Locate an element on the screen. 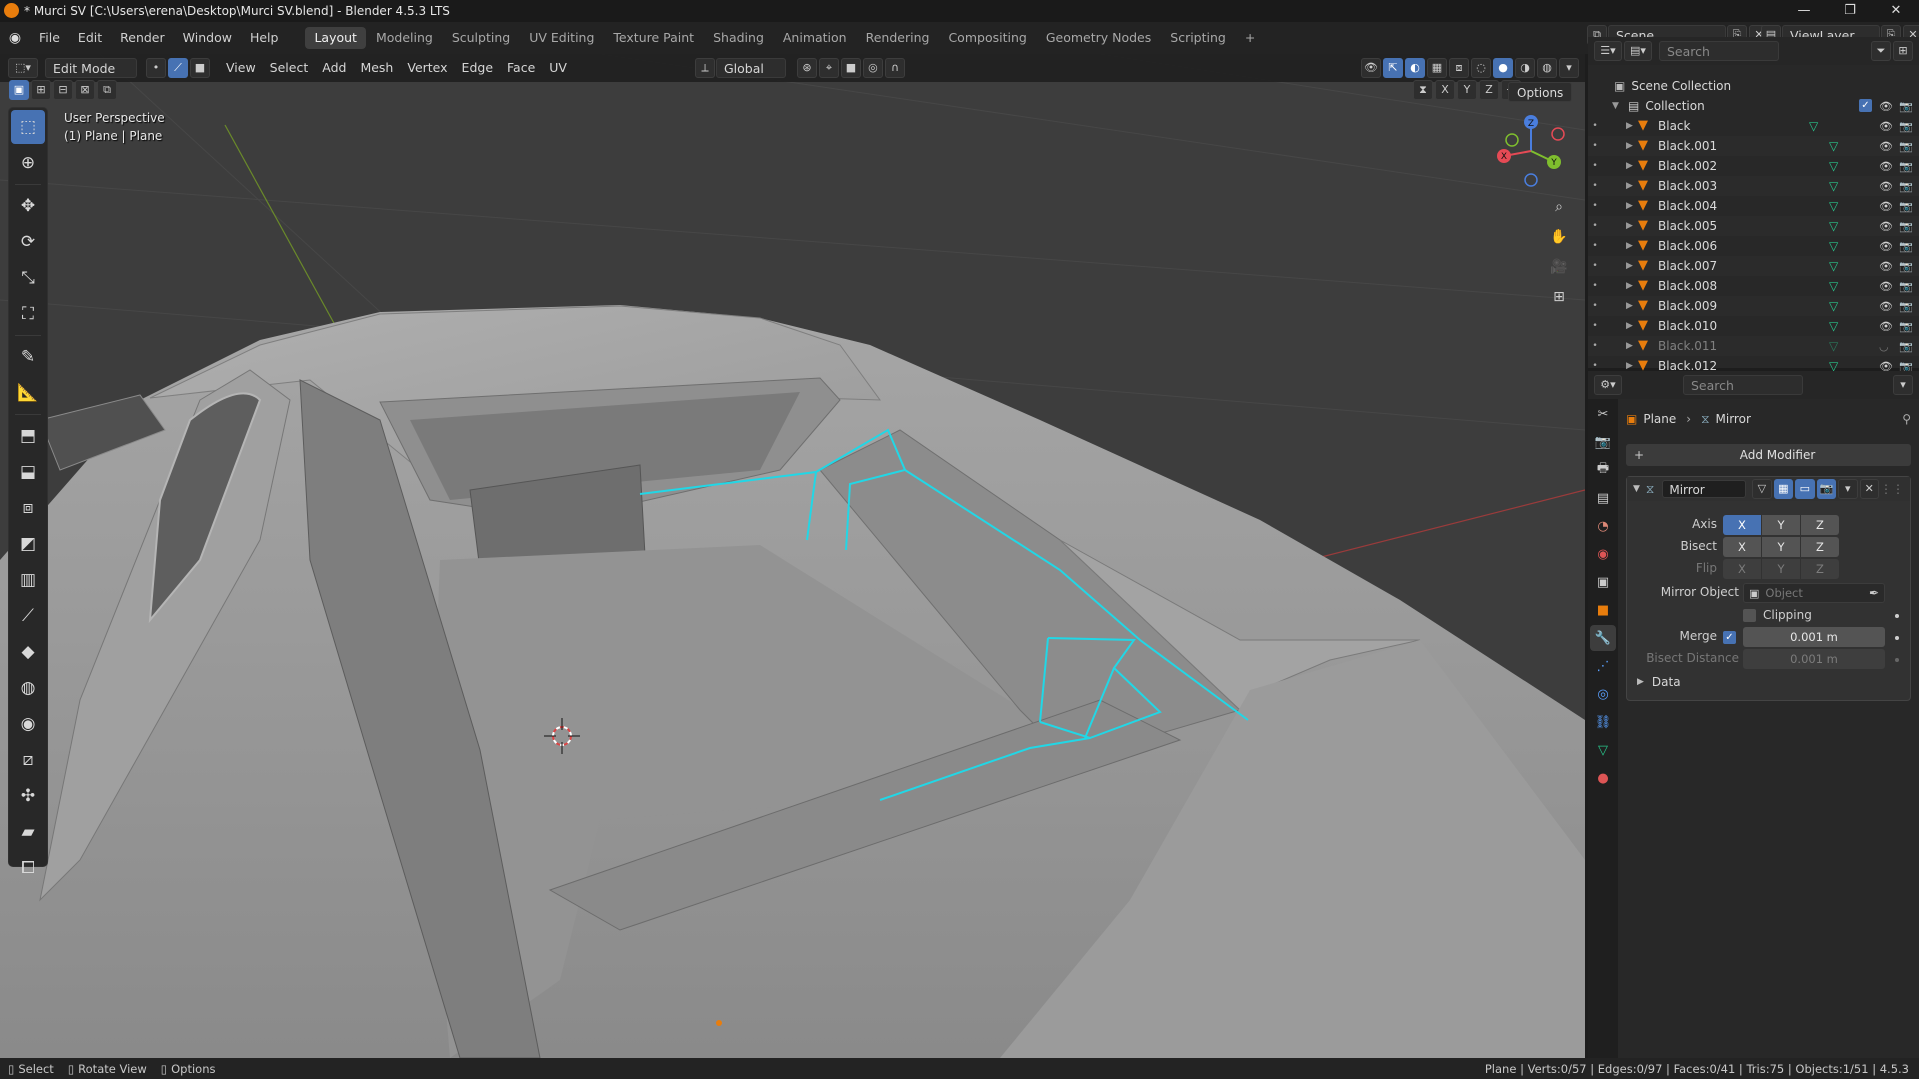 The height and width of the screenshot is (1079, 1919). bisect-distance-field: 0.001 m is located at coordinates (1814, 659).